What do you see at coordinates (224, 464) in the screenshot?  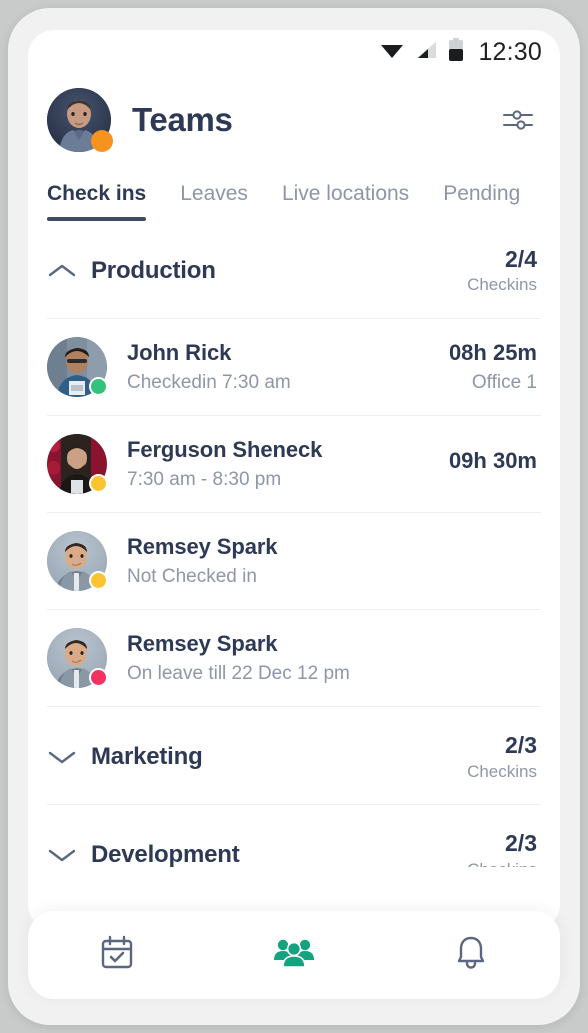 I see `member-info: Ferguson Sheneck 7:30 am - 8:30 pm` at bounding box center [224, 464].